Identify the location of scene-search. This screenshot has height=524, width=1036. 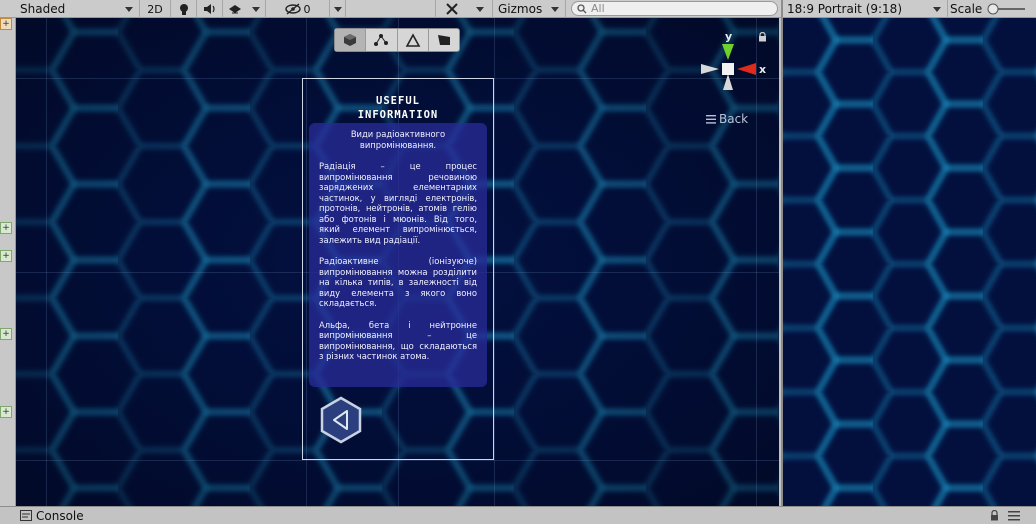
(674, 8).